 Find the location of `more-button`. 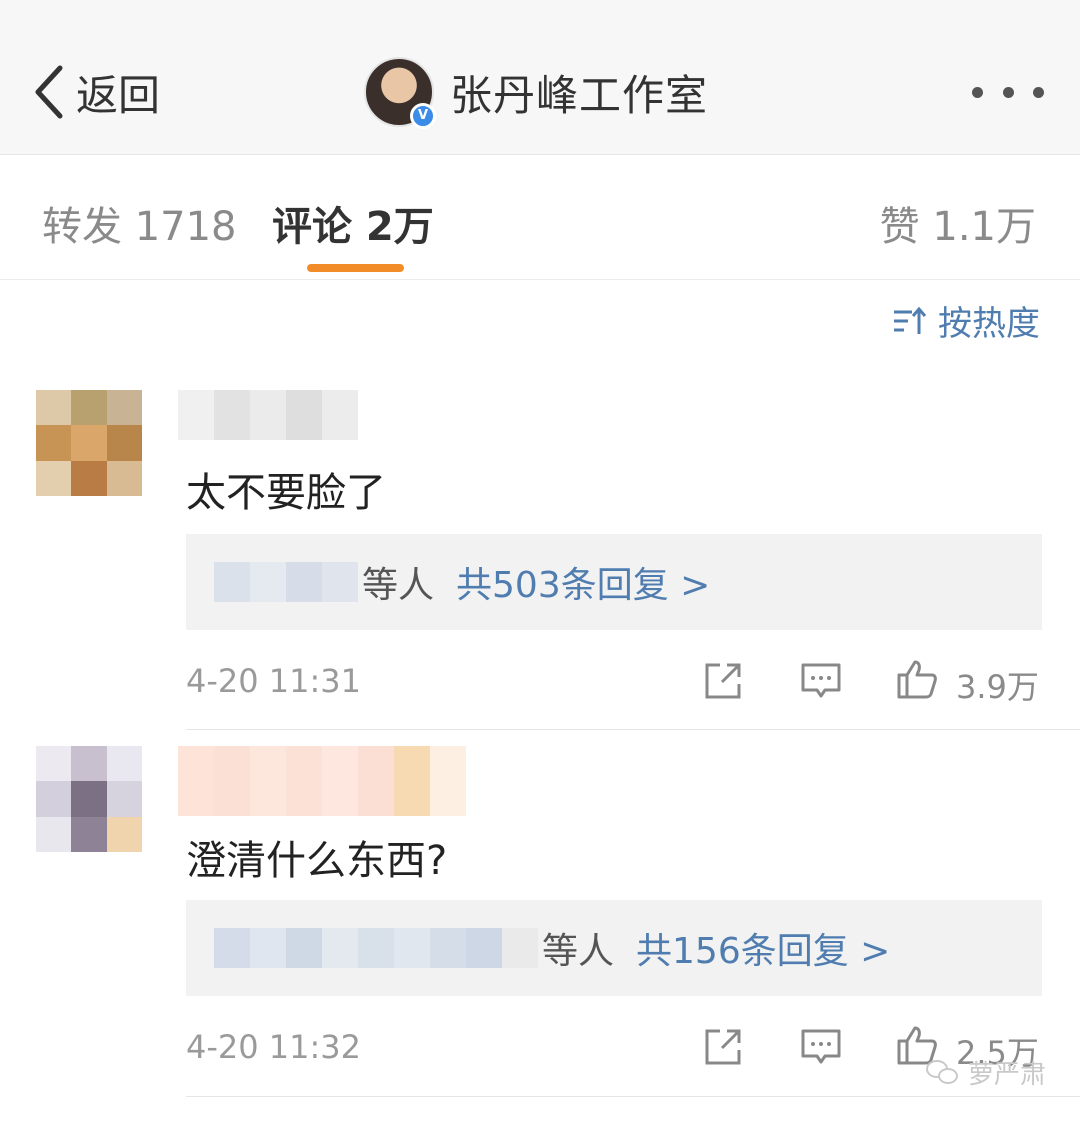

more-button is located at coordinates (1008, 92).